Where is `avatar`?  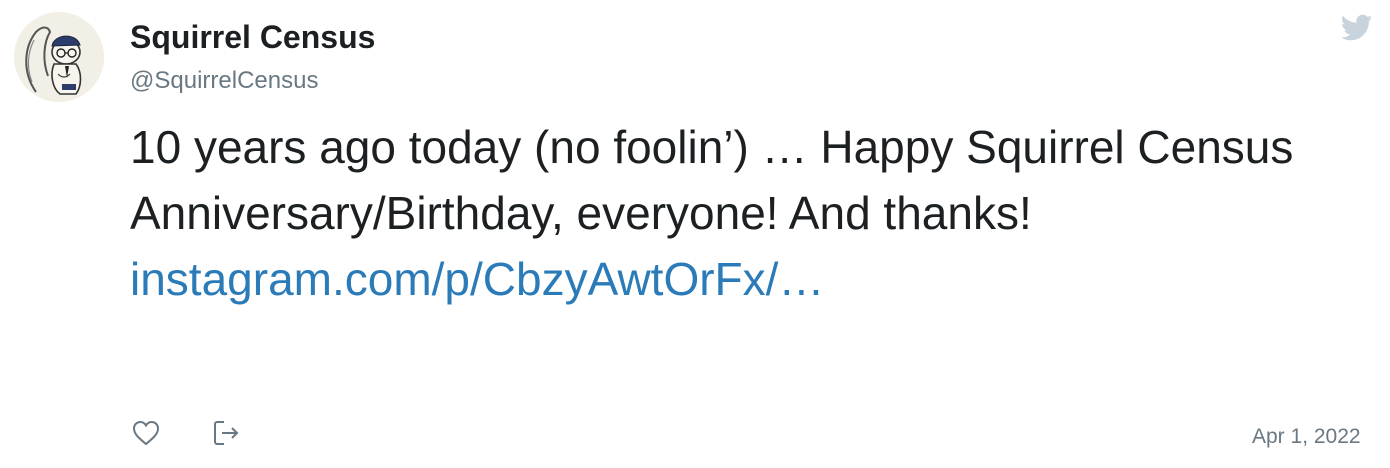
avatar is located at coordinates (59, 57).